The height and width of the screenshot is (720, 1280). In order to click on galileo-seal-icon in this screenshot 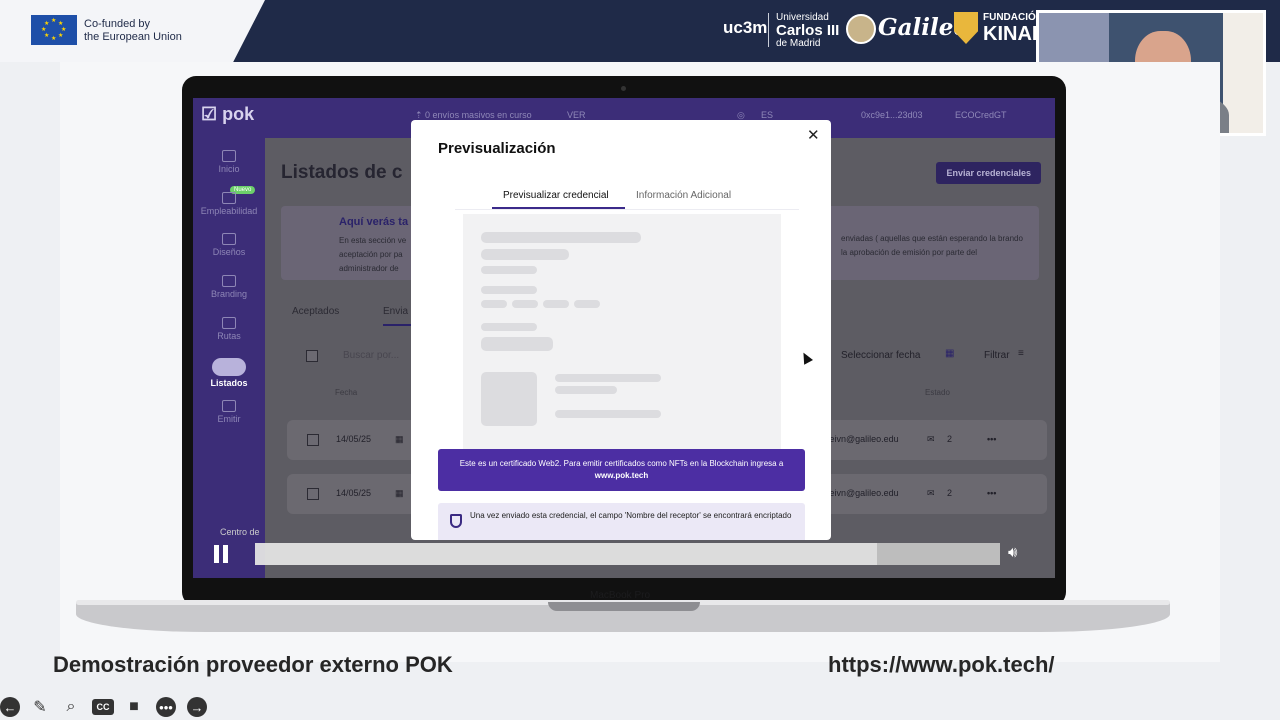, I will do `click(861, 29)`.